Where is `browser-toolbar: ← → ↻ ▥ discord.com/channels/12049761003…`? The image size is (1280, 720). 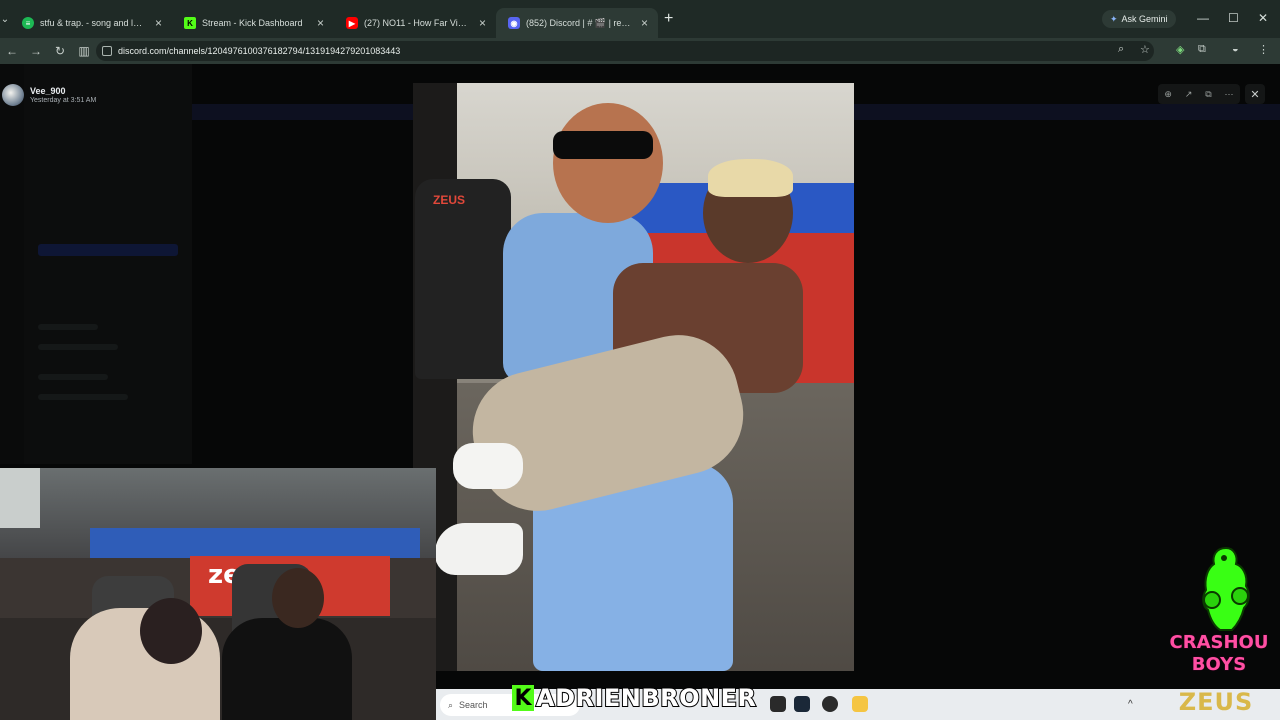 browser-toolbar: ← → ↻ ▥ discord.com/channels/12049761003… is located at coordinates (640, 51).